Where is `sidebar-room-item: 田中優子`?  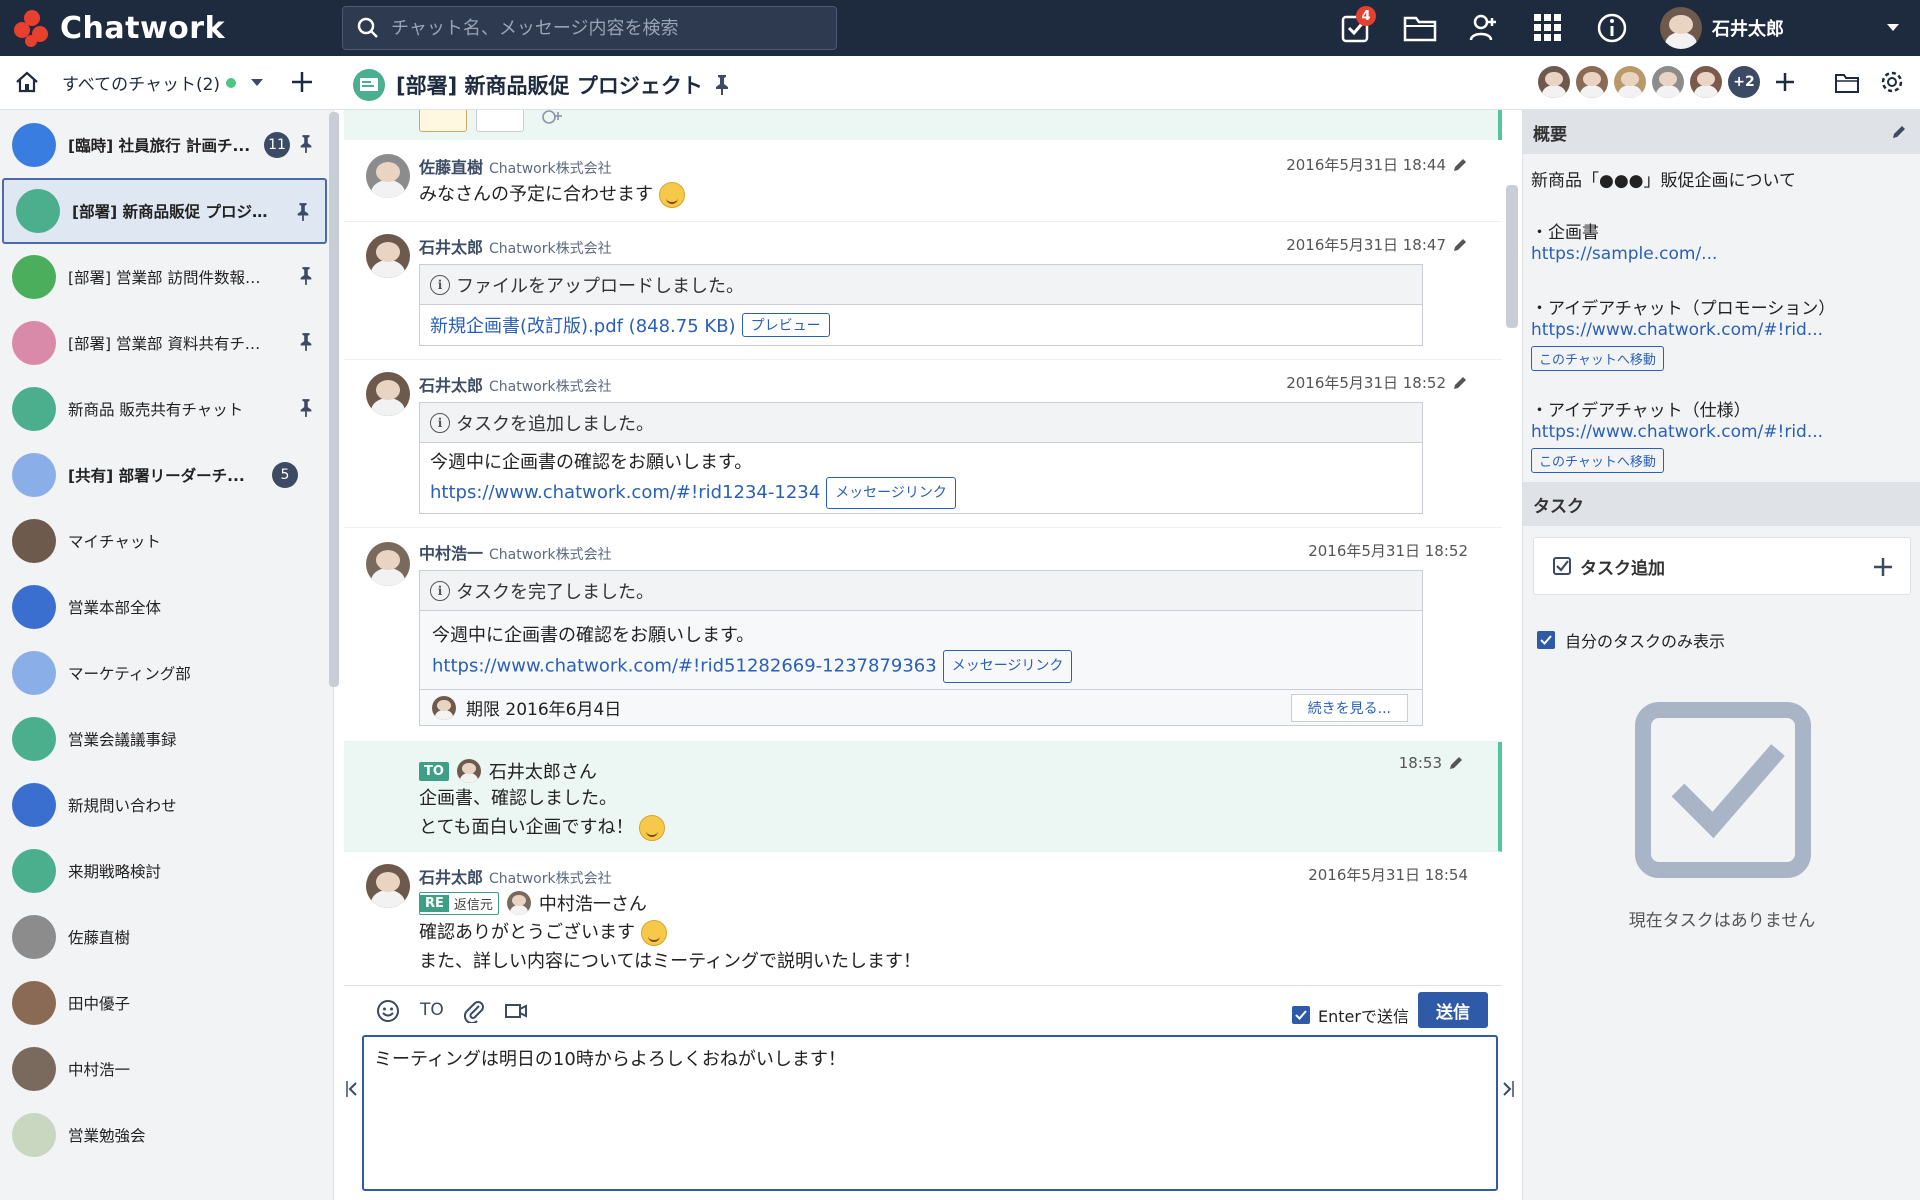
sidebar-room-item: 田中優子 is located at coordinates (164, 1003).